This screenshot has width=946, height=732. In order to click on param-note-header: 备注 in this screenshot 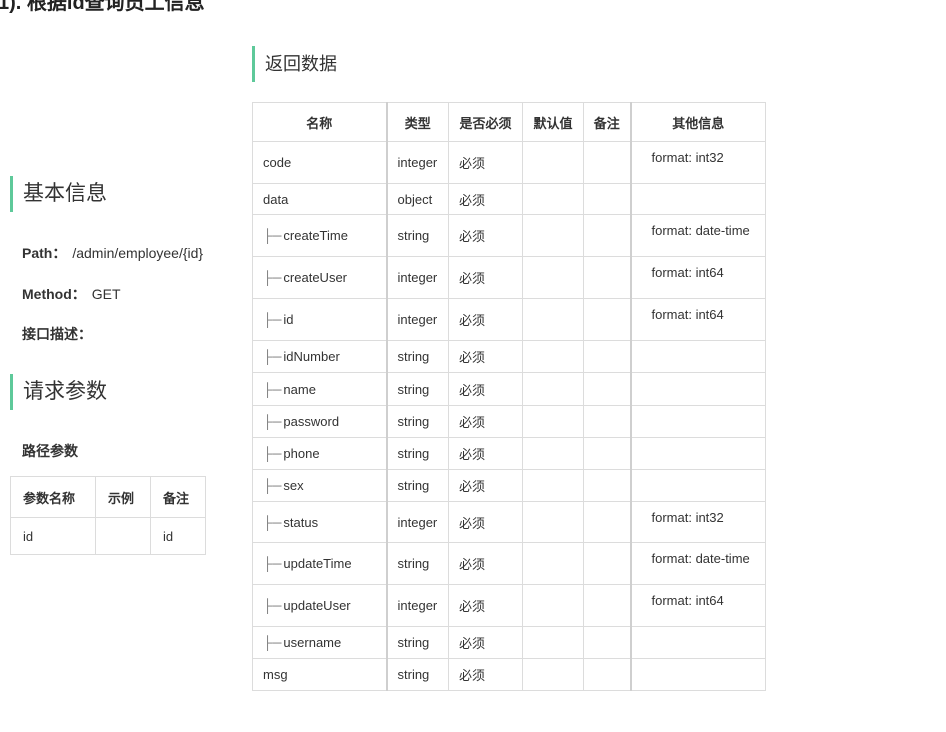, I will do `click(178, 497)`.